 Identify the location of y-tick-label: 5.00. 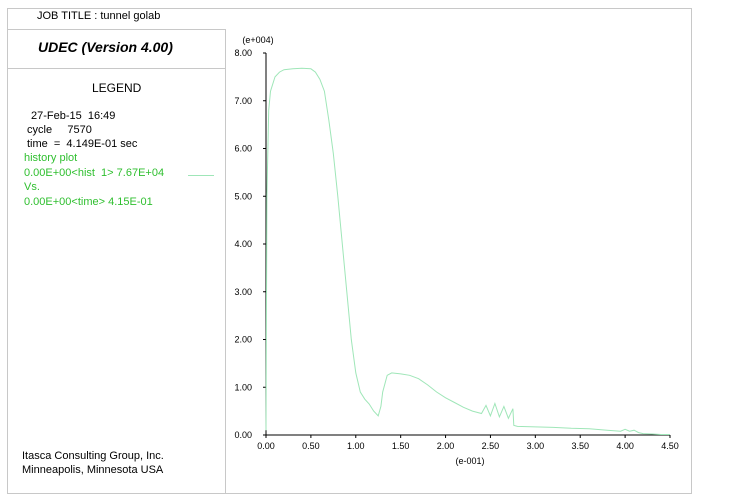
(243, 196).